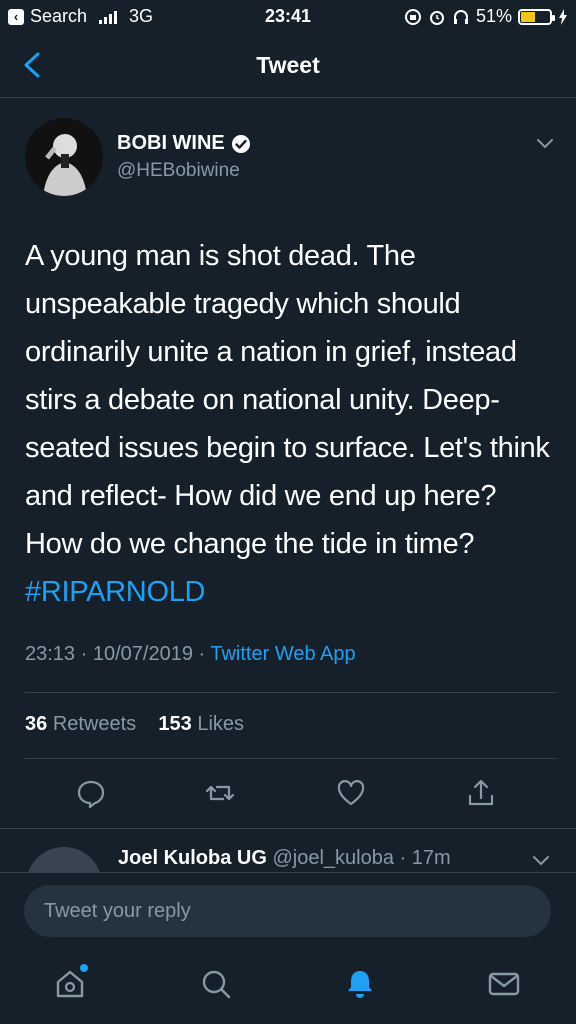 This screenshot has height=1024, width=576. I want to click on reply-age: · 17m, so click(425, 858).